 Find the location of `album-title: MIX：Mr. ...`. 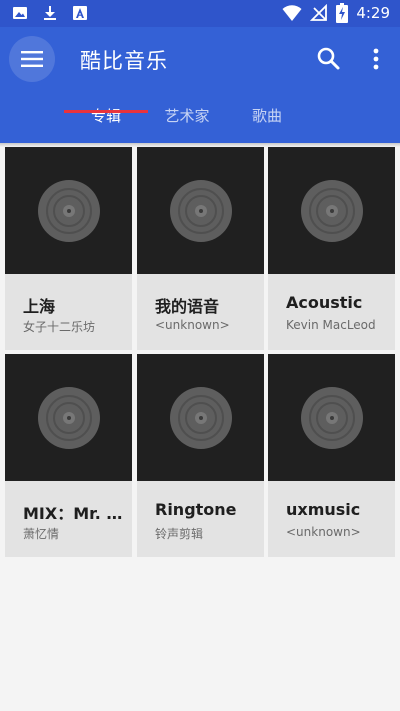

album-title: MIX：Mr. ... is located at coordinates (73, 513).